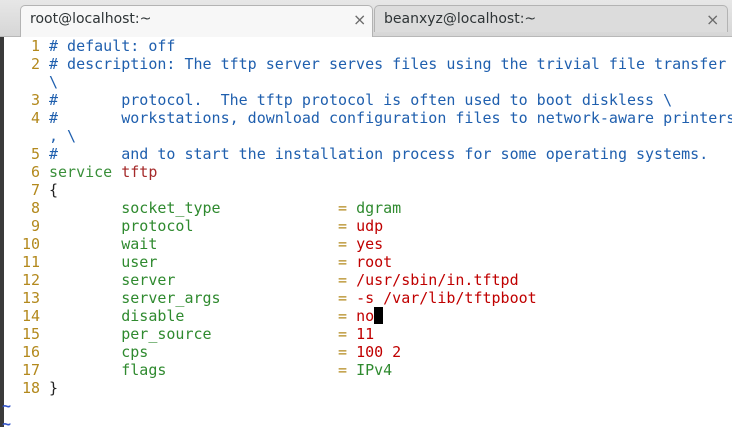  I want to click on line-number: 2, so click(35, 64).